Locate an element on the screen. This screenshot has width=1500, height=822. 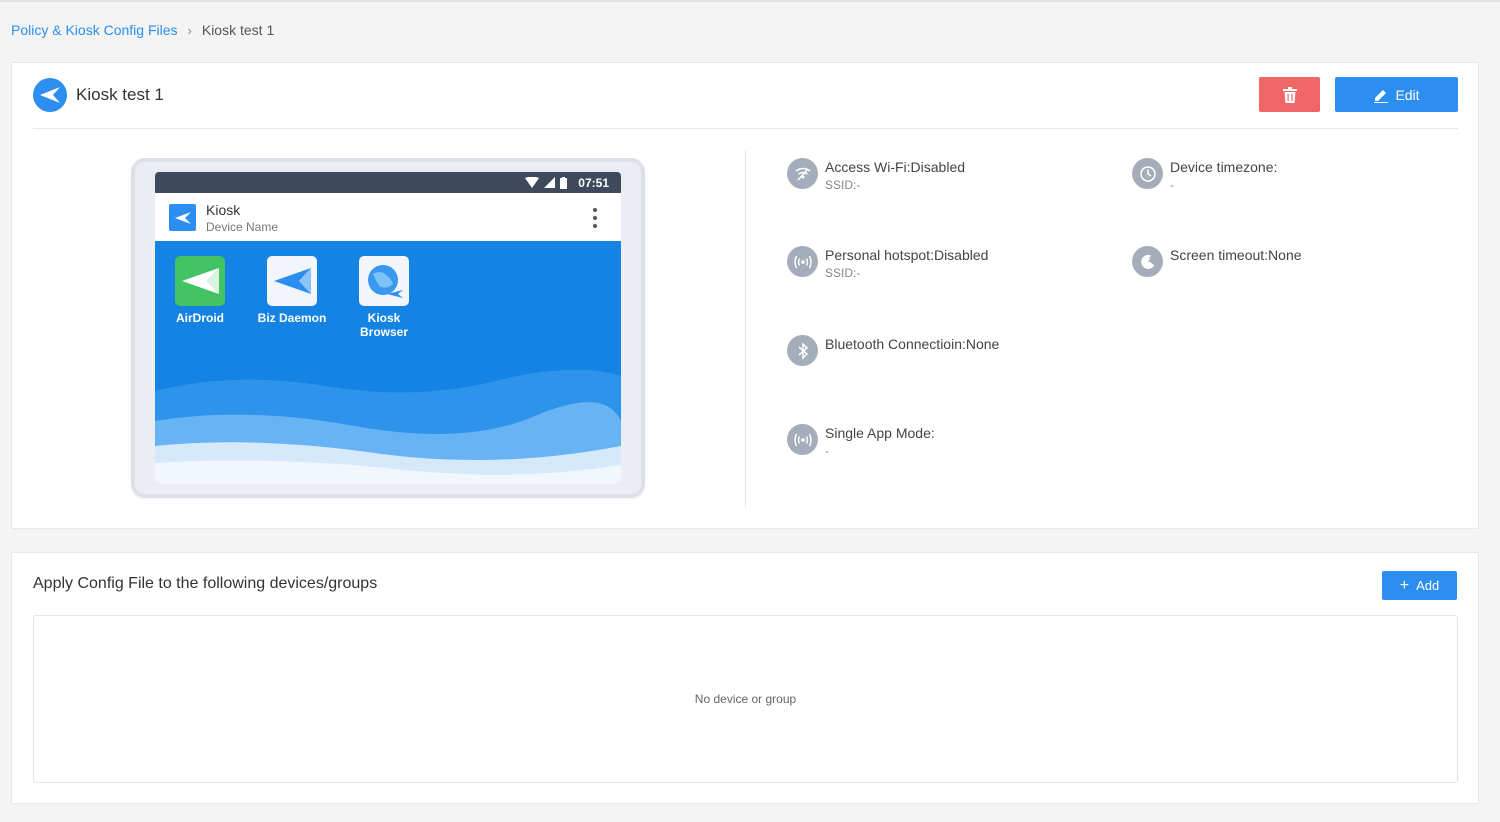
device-app-title: Kiosk is located at coordinates (223, 210).